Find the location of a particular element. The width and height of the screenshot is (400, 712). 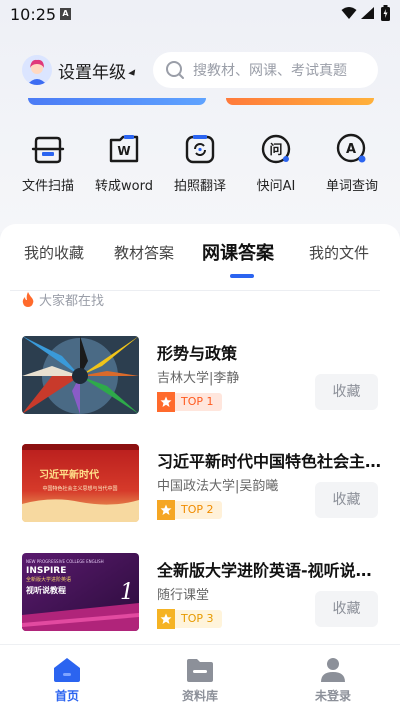

tab-my-favorites: 我的收藏 is located at coordinates (54, 252).